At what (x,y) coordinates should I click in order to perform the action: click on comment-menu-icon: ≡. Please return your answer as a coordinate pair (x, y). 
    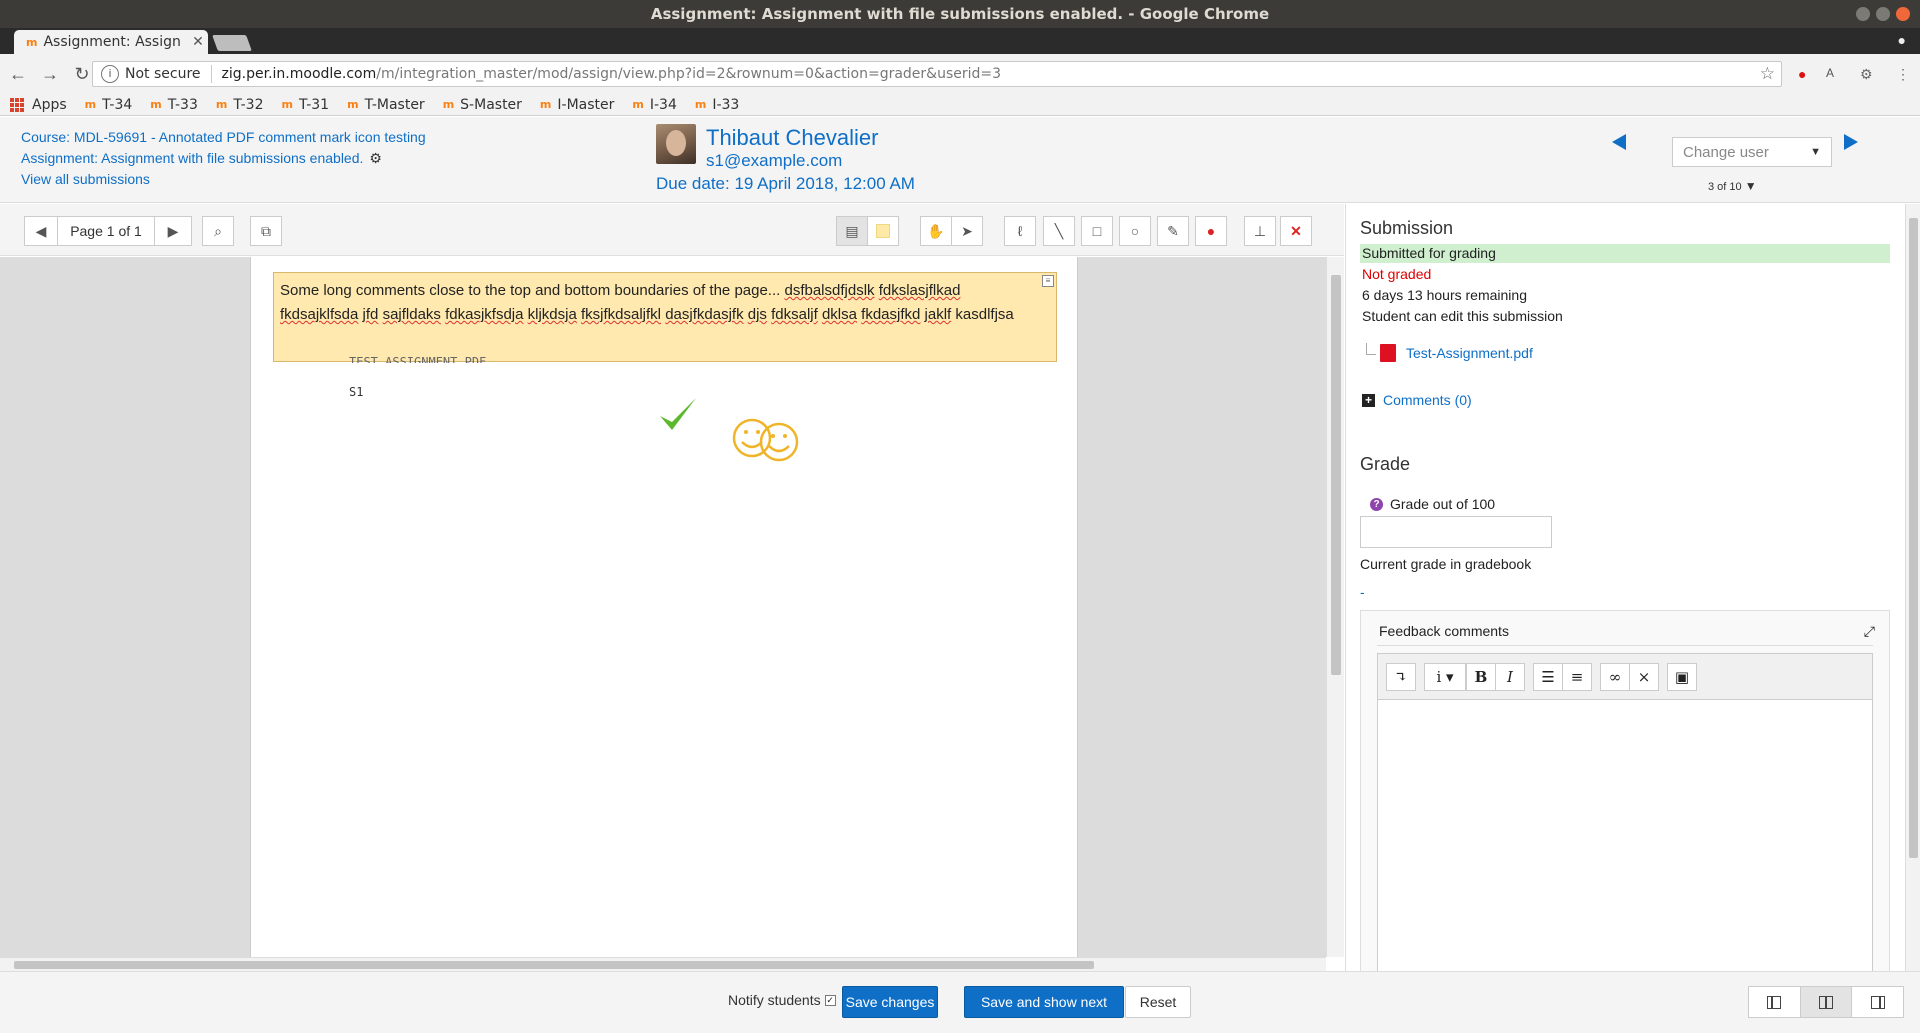
    Looking at the image, I should click on (1048, 281).